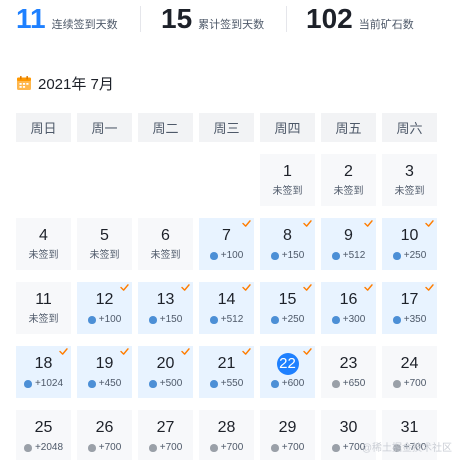 The image size is (460, 460). I want to click on calendar-day-14: 14 +512, so click(226, 308).